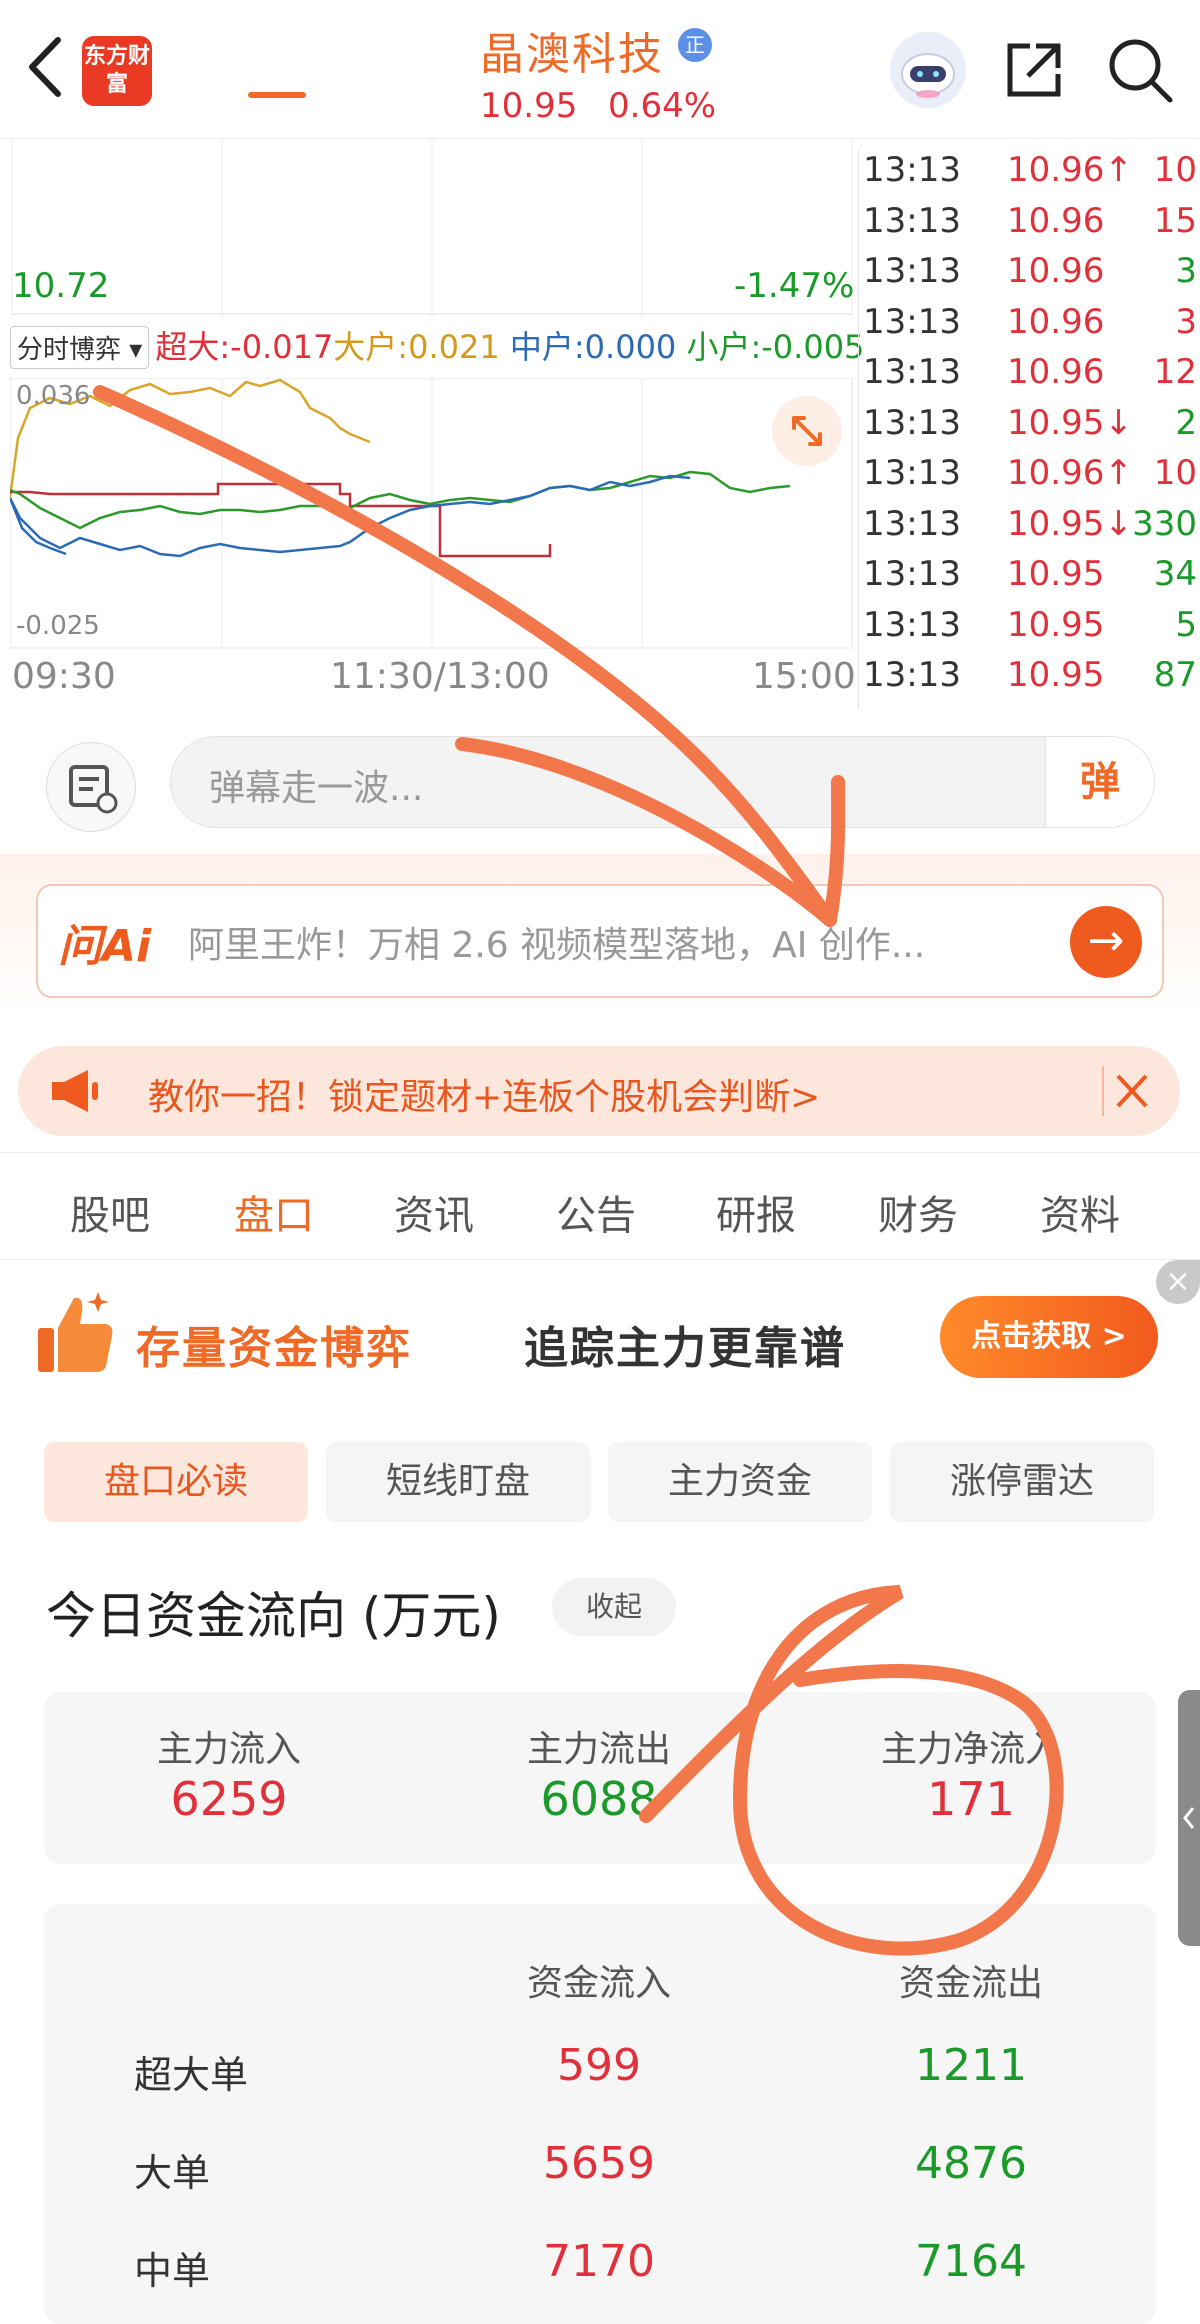  What do you see at coordinates (191, 2075) in the screenshot?
I see `row-label-super-large: 超大单` at bounding box center [191, 2075].